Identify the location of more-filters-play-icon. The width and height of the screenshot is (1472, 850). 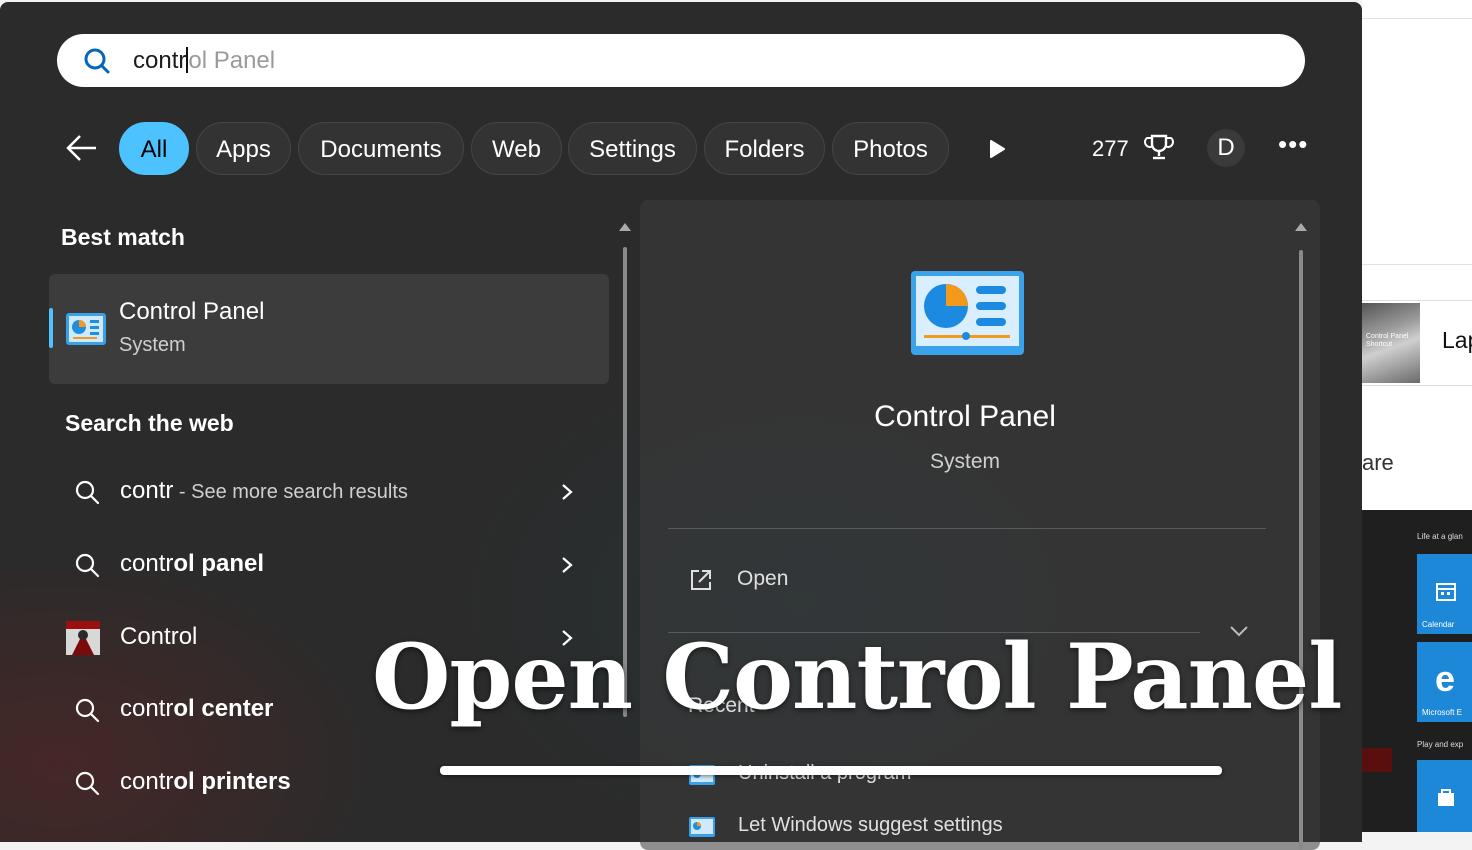
(997, 149).